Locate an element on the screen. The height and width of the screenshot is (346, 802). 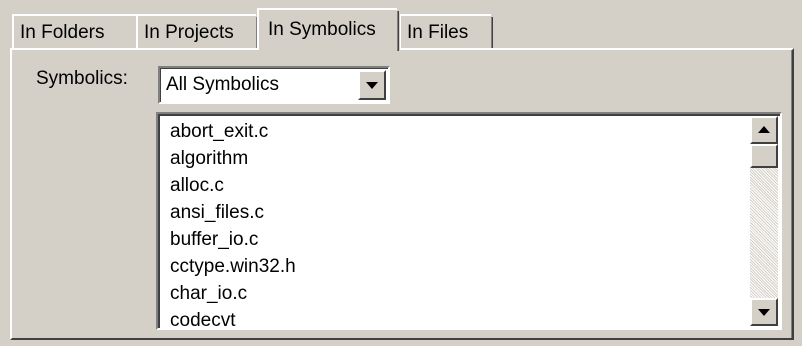
scroll-down-button is located at coordinates (764, 312).